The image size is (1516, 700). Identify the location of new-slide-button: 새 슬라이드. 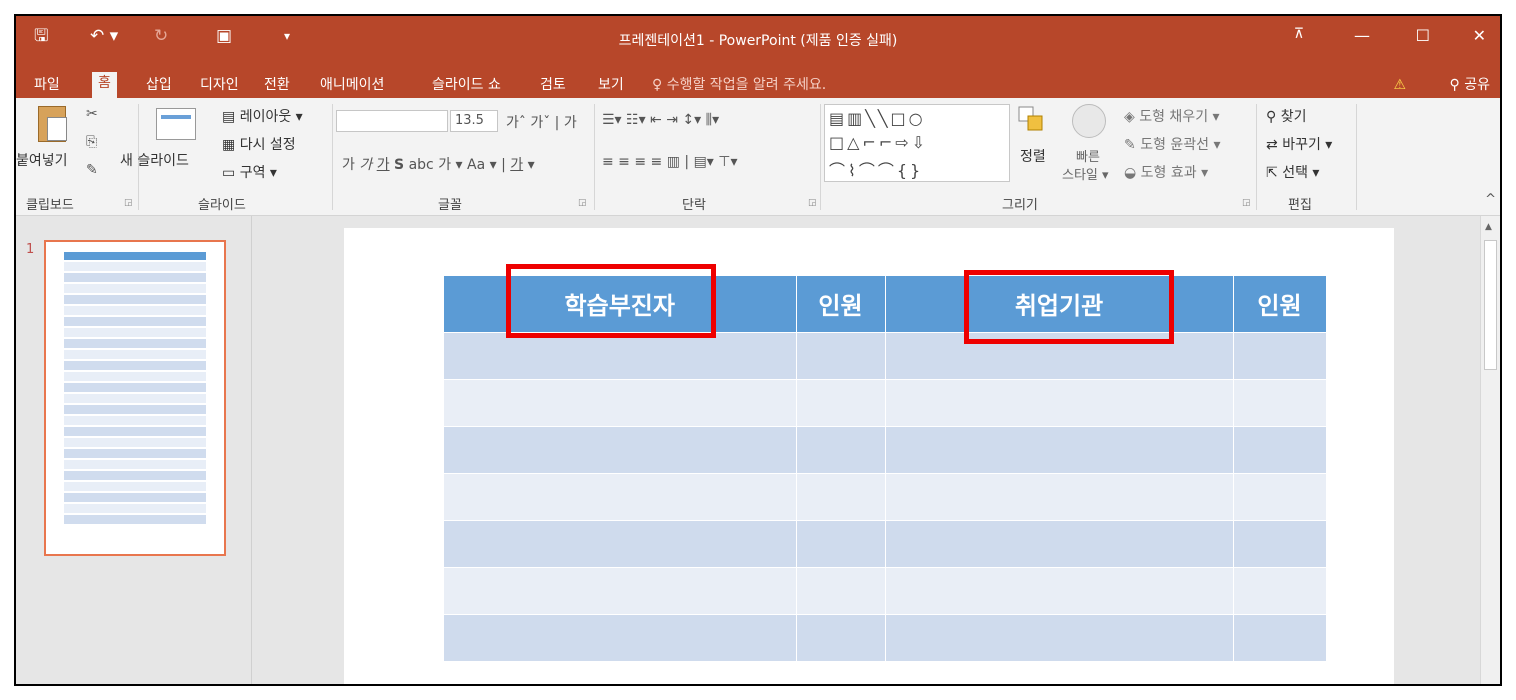
(154, 160).